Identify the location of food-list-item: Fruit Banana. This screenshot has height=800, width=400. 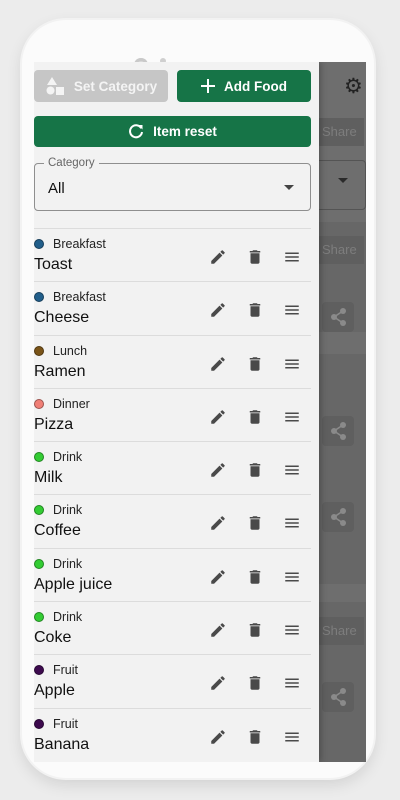
(172, 734).